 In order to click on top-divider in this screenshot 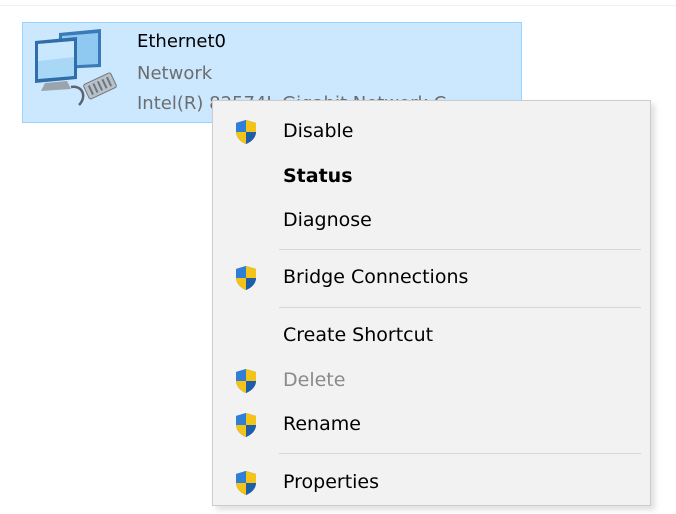, I will do `click(338, 5)`.